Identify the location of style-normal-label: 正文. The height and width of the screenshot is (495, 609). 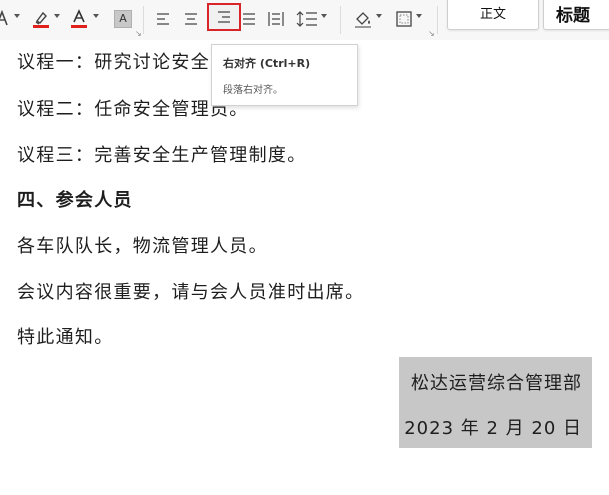
(492, 14).